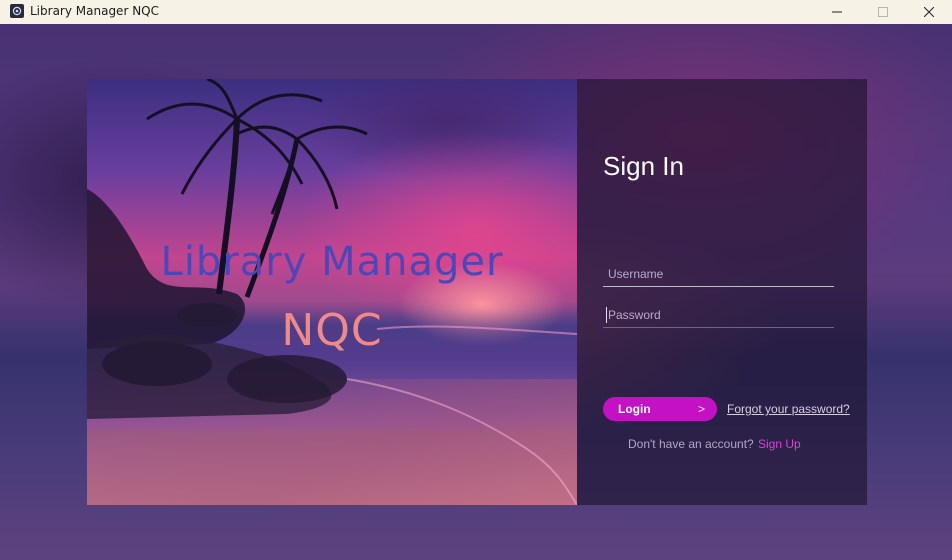 The image size is (952, 560). What do you see at coordinates (643, 166) in the screenshot?
I see `signin-heading: Sign In` at bounding box center [643, 166].